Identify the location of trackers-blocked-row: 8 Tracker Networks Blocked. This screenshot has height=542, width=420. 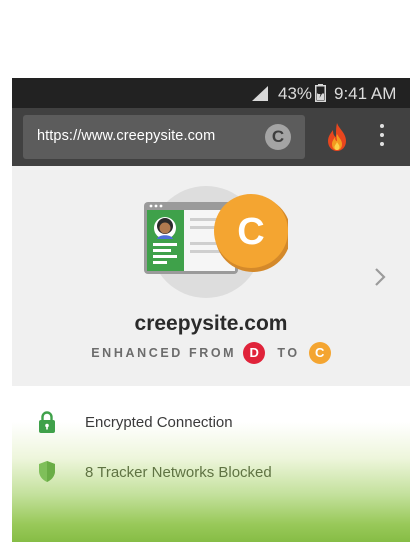
(211, 473).